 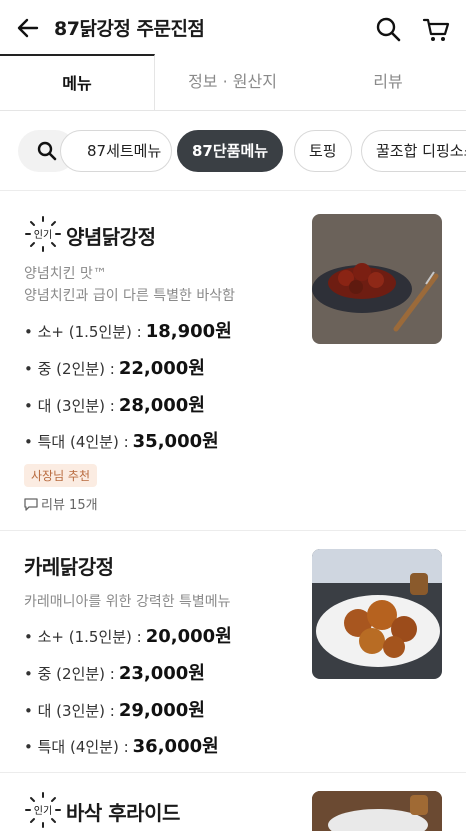 I want to click on menu-item: 인기 바삭 후라이드, so click(x=233, y=802).